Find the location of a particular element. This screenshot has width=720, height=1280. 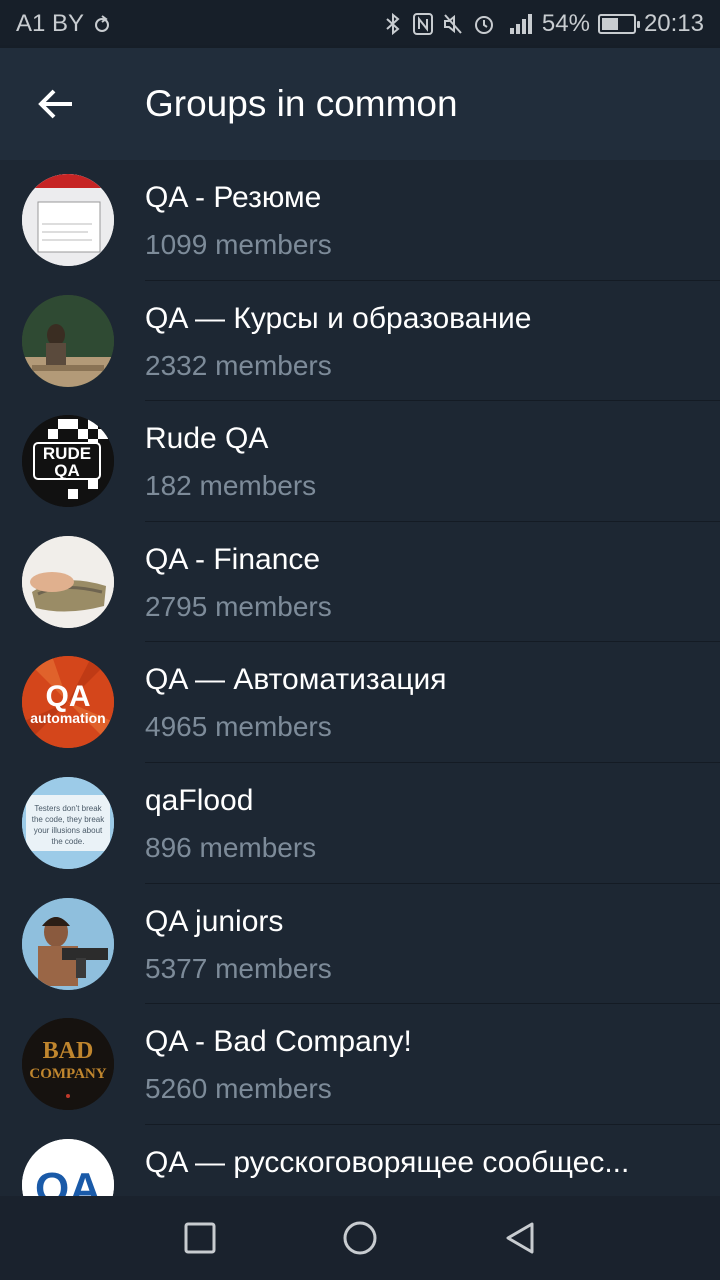

clock: 20:13 is located at coordinates (673, 23).